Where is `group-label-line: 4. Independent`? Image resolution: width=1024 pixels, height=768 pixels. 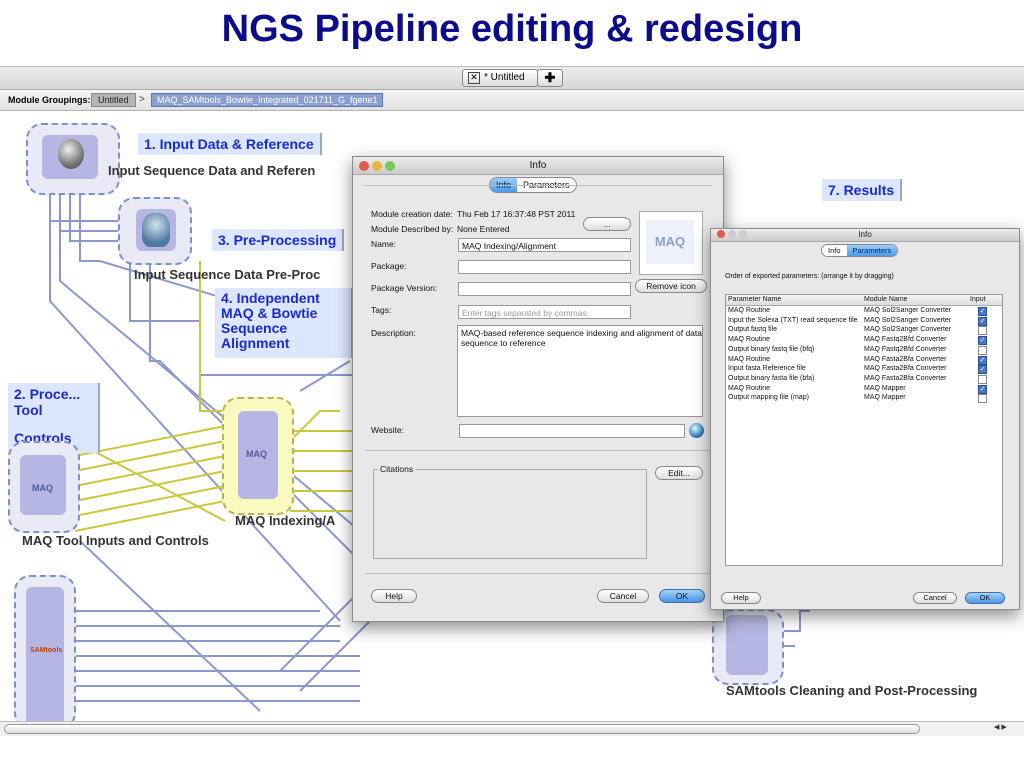
group-label-line: 4. Independent is located at coordinates (270, 298).